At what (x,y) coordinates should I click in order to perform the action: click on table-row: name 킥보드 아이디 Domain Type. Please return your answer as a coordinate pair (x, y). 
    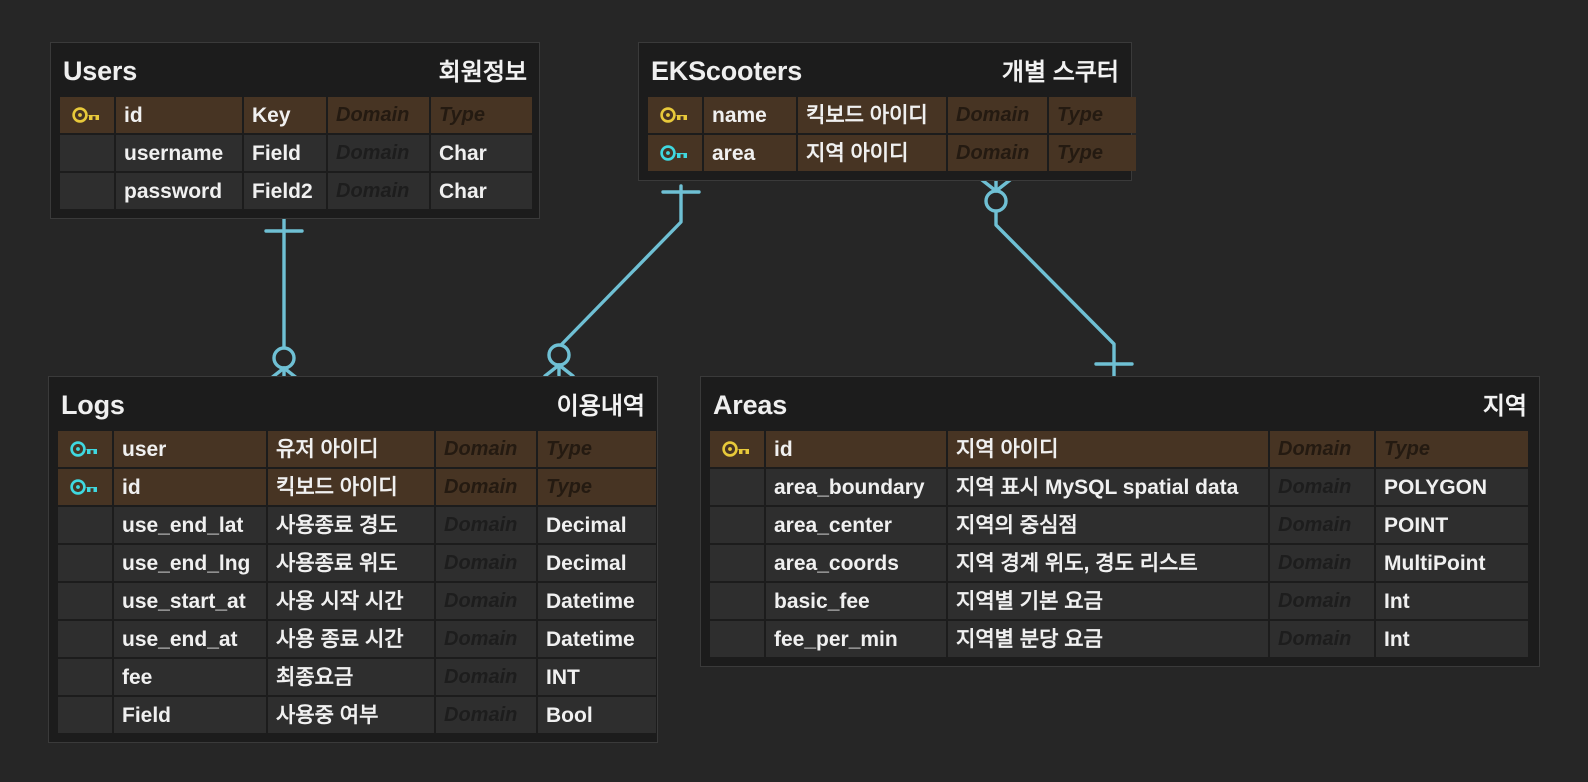
    Looking at the image, I should click on (892, 115).